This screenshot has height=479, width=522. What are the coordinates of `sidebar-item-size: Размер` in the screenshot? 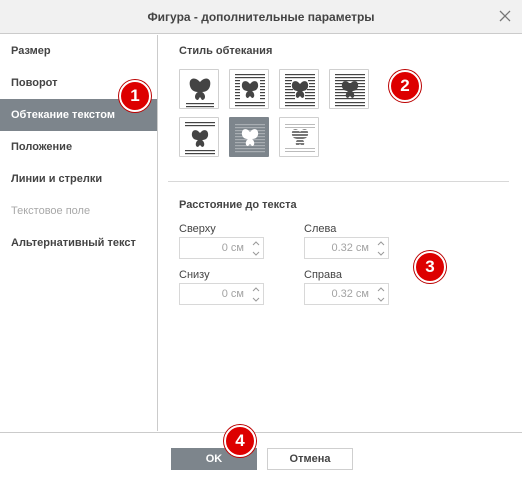 It's located at (78, 51).